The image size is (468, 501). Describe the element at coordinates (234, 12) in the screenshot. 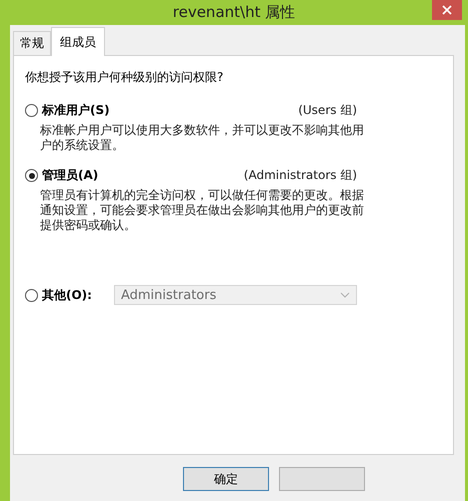

I see `window-title: revenant\ht 属性` at that location.